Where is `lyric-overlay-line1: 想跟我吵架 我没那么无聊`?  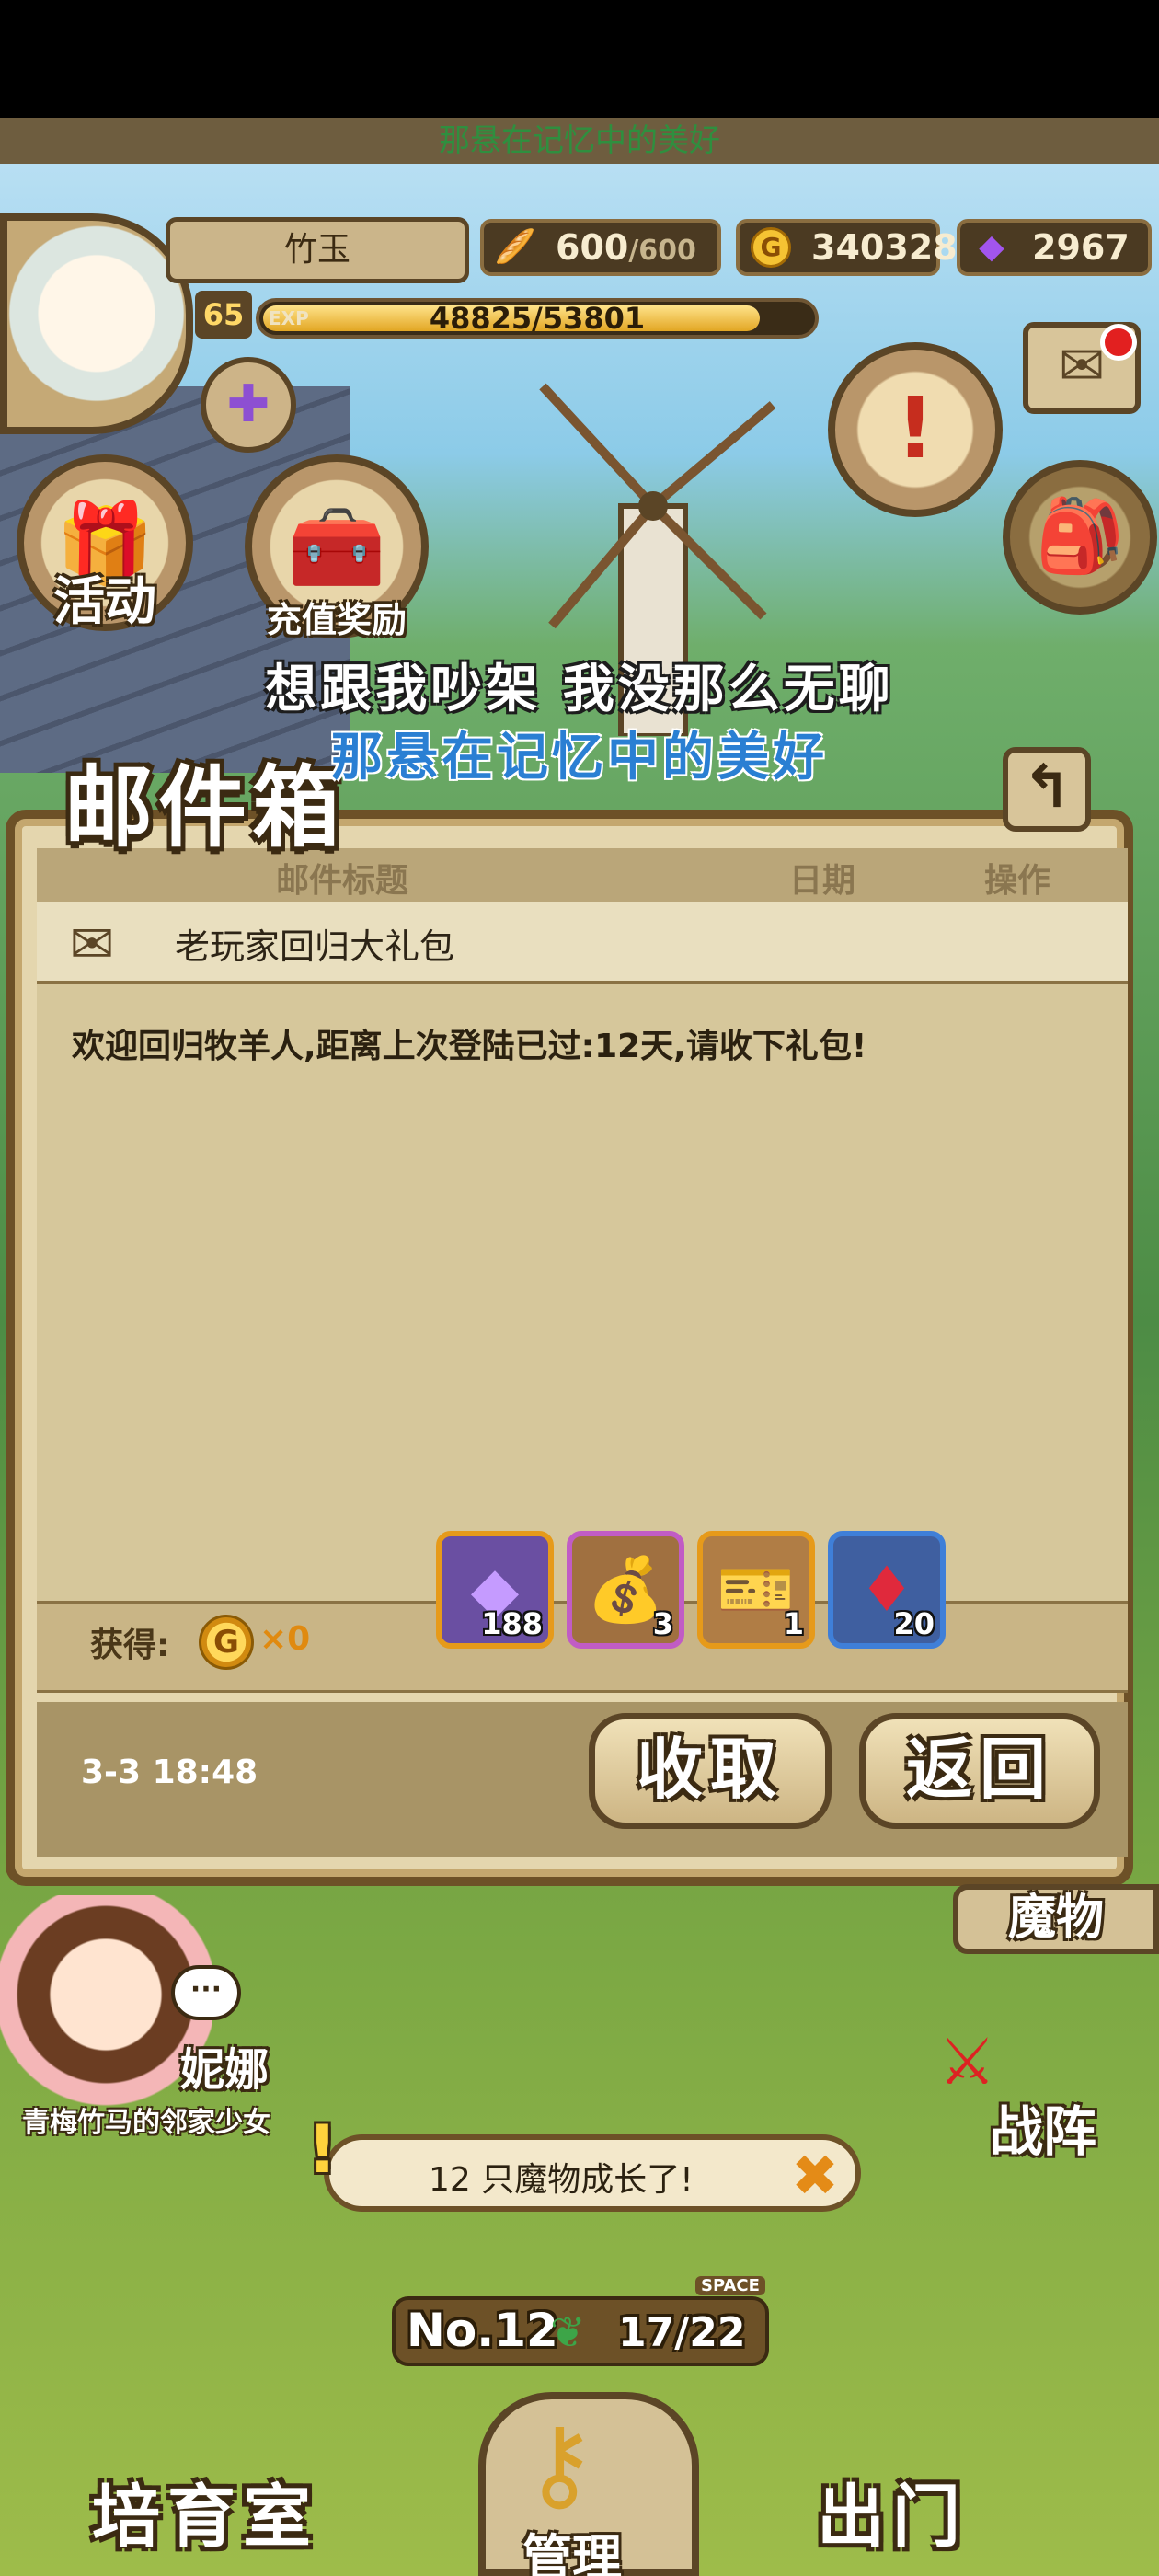 lyric-overlay-line1: 想跟我吵架 我没那么无聊 is located at coordinates (579, 689).